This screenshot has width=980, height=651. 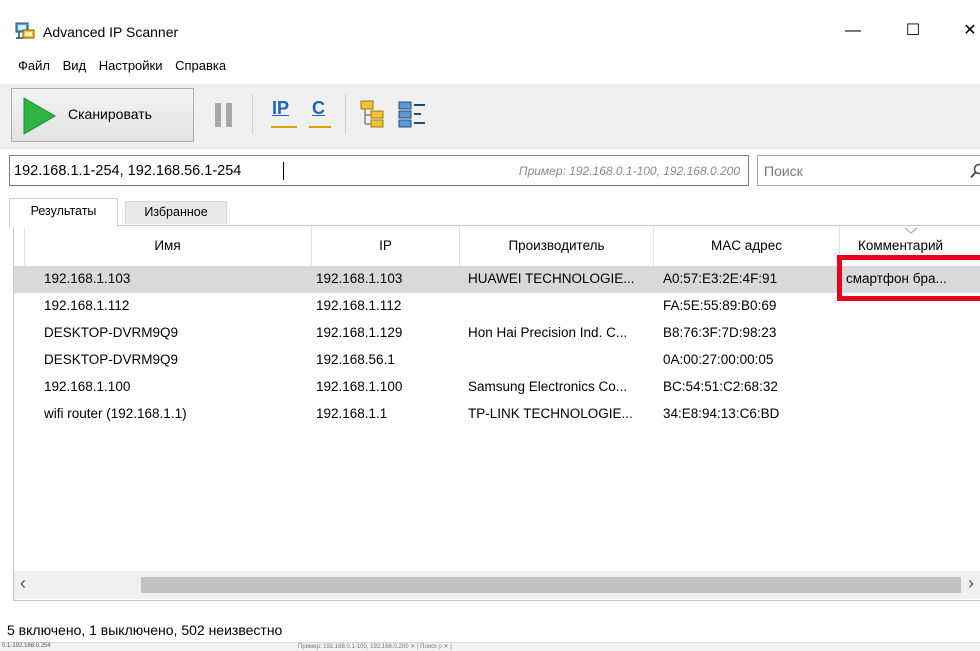 What do you see at coordinates (63, 212) in the screenshot?
I see `tab-results: Результаты` at bounding box center [63, 212].